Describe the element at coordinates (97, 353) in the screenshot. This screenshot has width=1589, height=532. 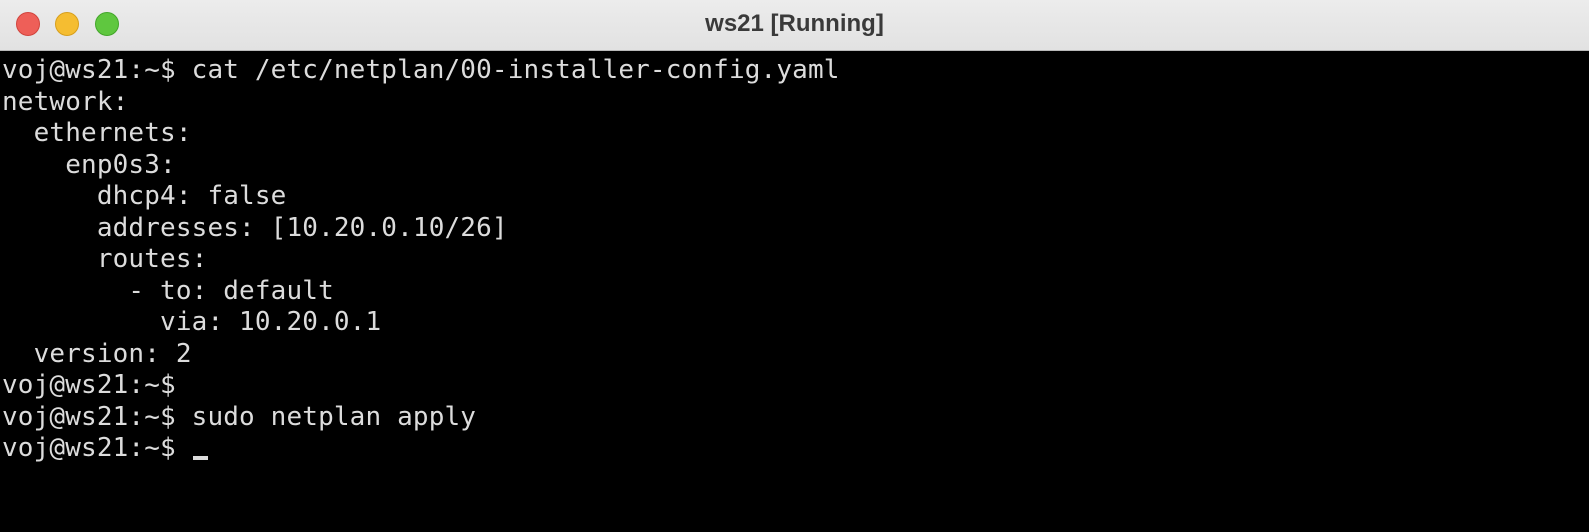
I see `terminal-line: version: 2` at that location.